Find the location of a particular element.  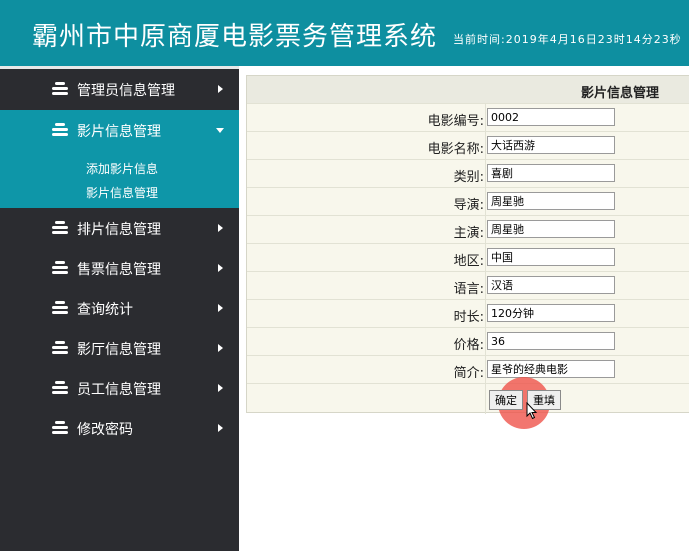

sidebar-item-statistics: 查询统计 is located at coordinates (119, 308).